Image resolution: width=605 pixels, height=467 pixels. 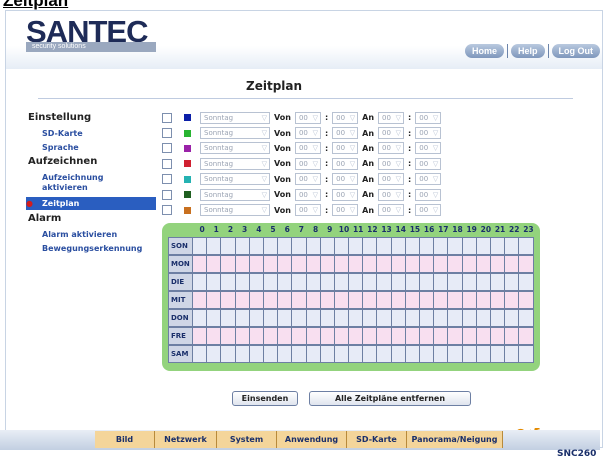 What do you see at coordinates (73, 183) in the screenshot?
I see `sidebar-item-aufzeichnung-aktivieren: Aufzeichnung aktivieren` at bounding box center [73, 183].